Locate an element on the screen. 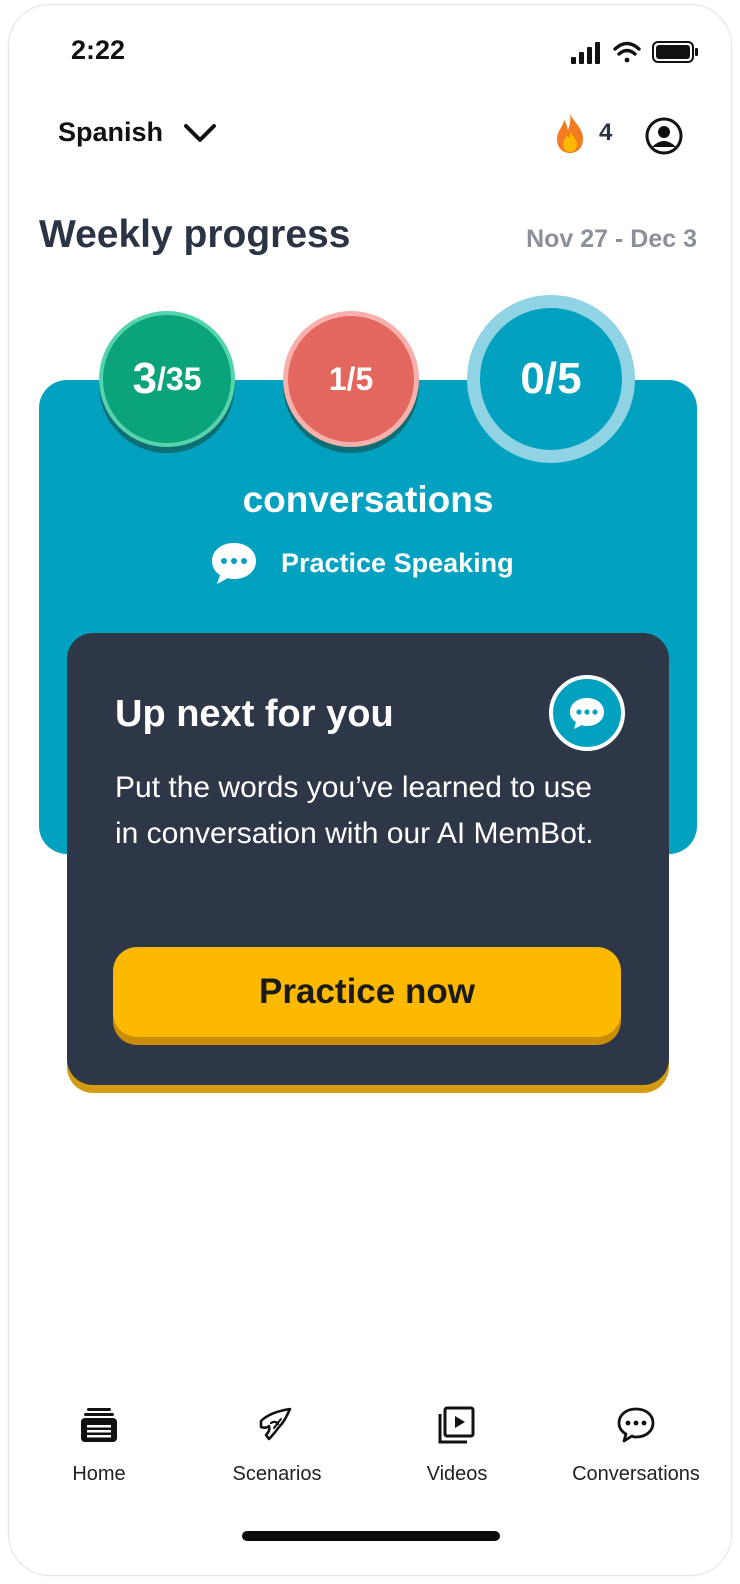 The image size is (740, 1584). practice-speaking-link: Practice Speaking is located at coordinates (361, 563).